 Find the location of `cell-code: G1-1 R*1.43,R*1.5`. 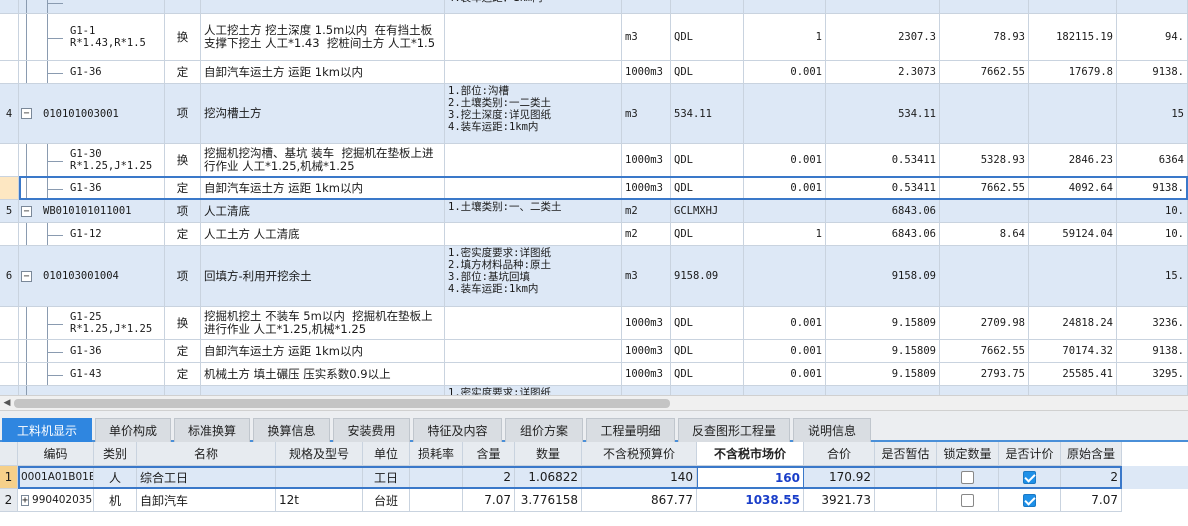

cell-code: G1-1 R*1.43,R*1.5 is located at coordinates (92, 37).